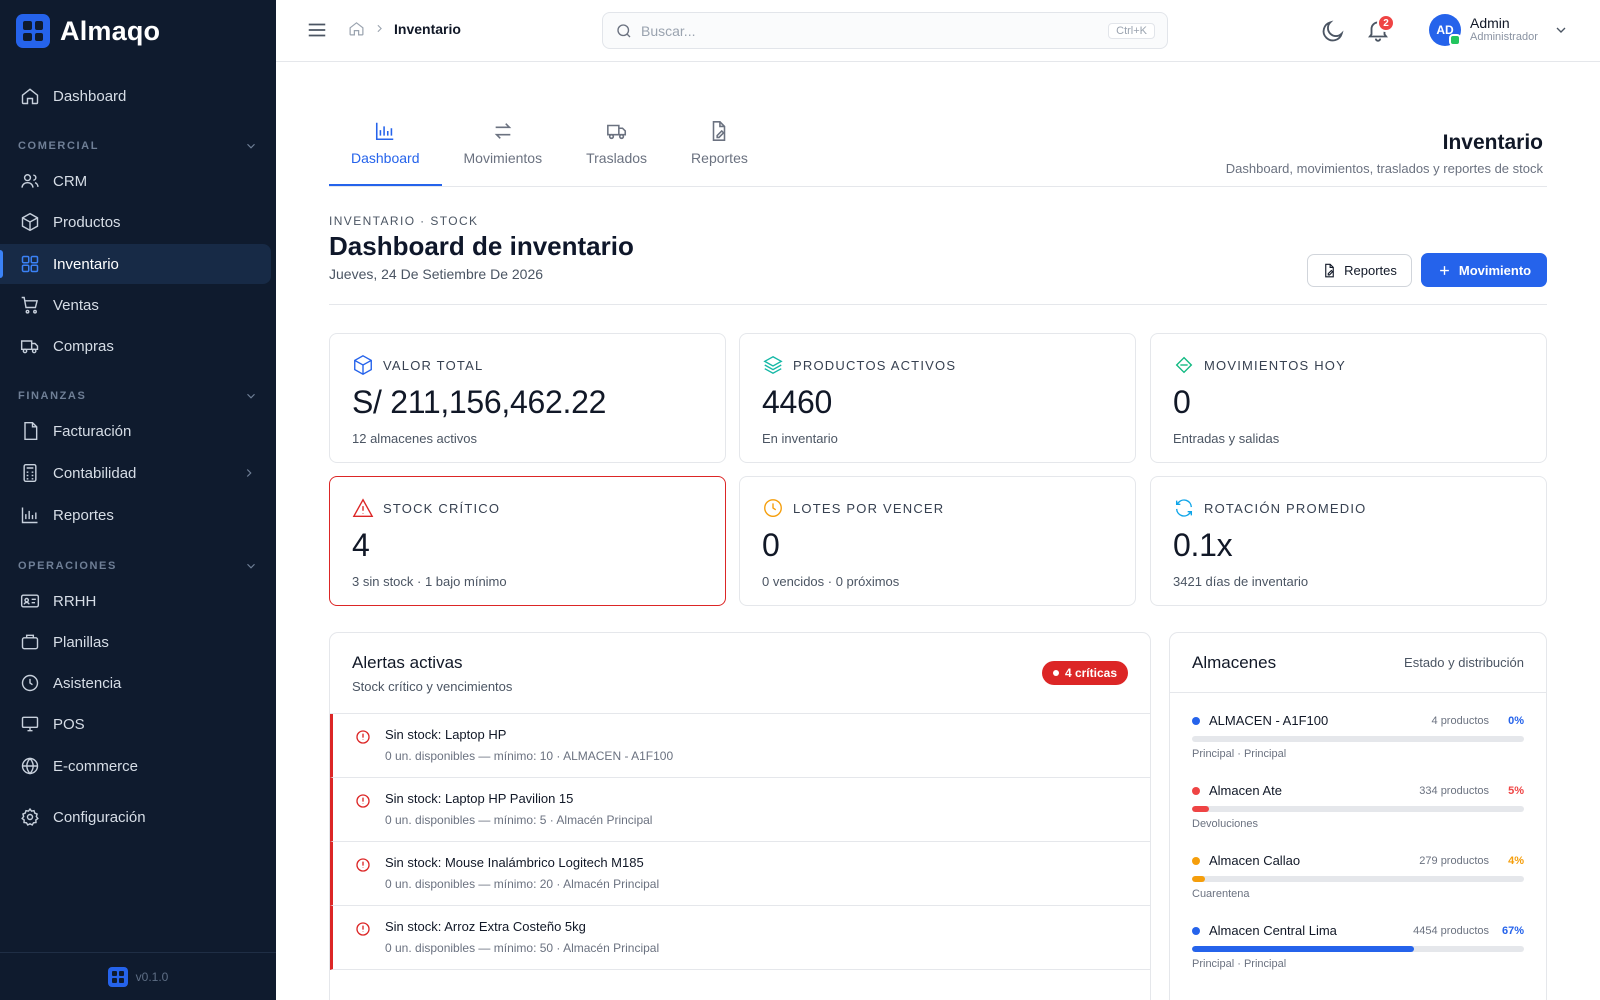 This screenshot has height=1000, width=1600. What do you see at coordinates (1492, 142) in the screenshot?
I see `page-title: Inventario` at bounding box center [1492, 142].